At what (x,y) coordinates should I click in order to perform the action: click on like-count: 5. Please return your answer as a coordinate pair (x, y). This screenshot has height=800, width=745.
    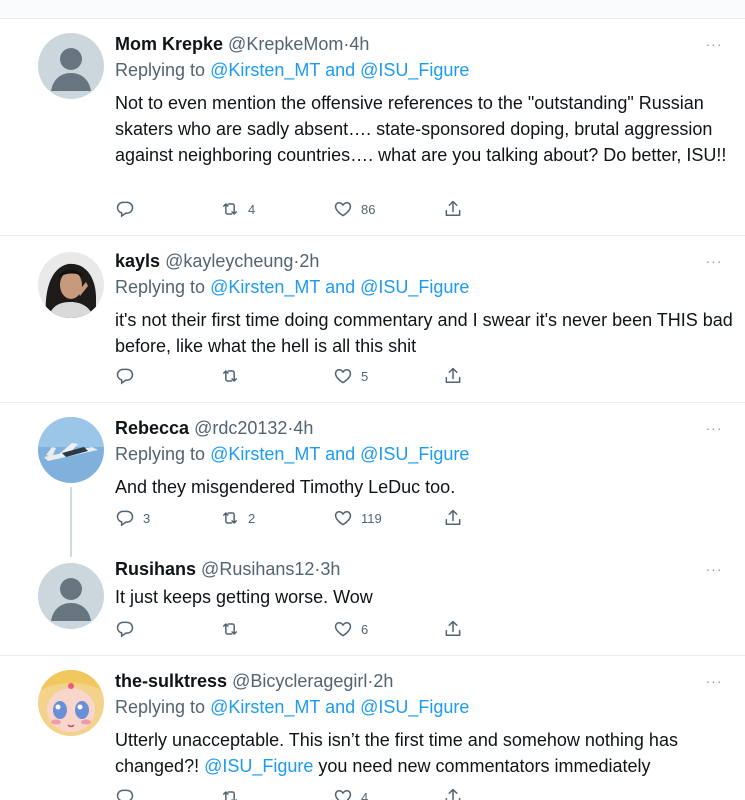
    Looking at the image, I should click on (365, 376).